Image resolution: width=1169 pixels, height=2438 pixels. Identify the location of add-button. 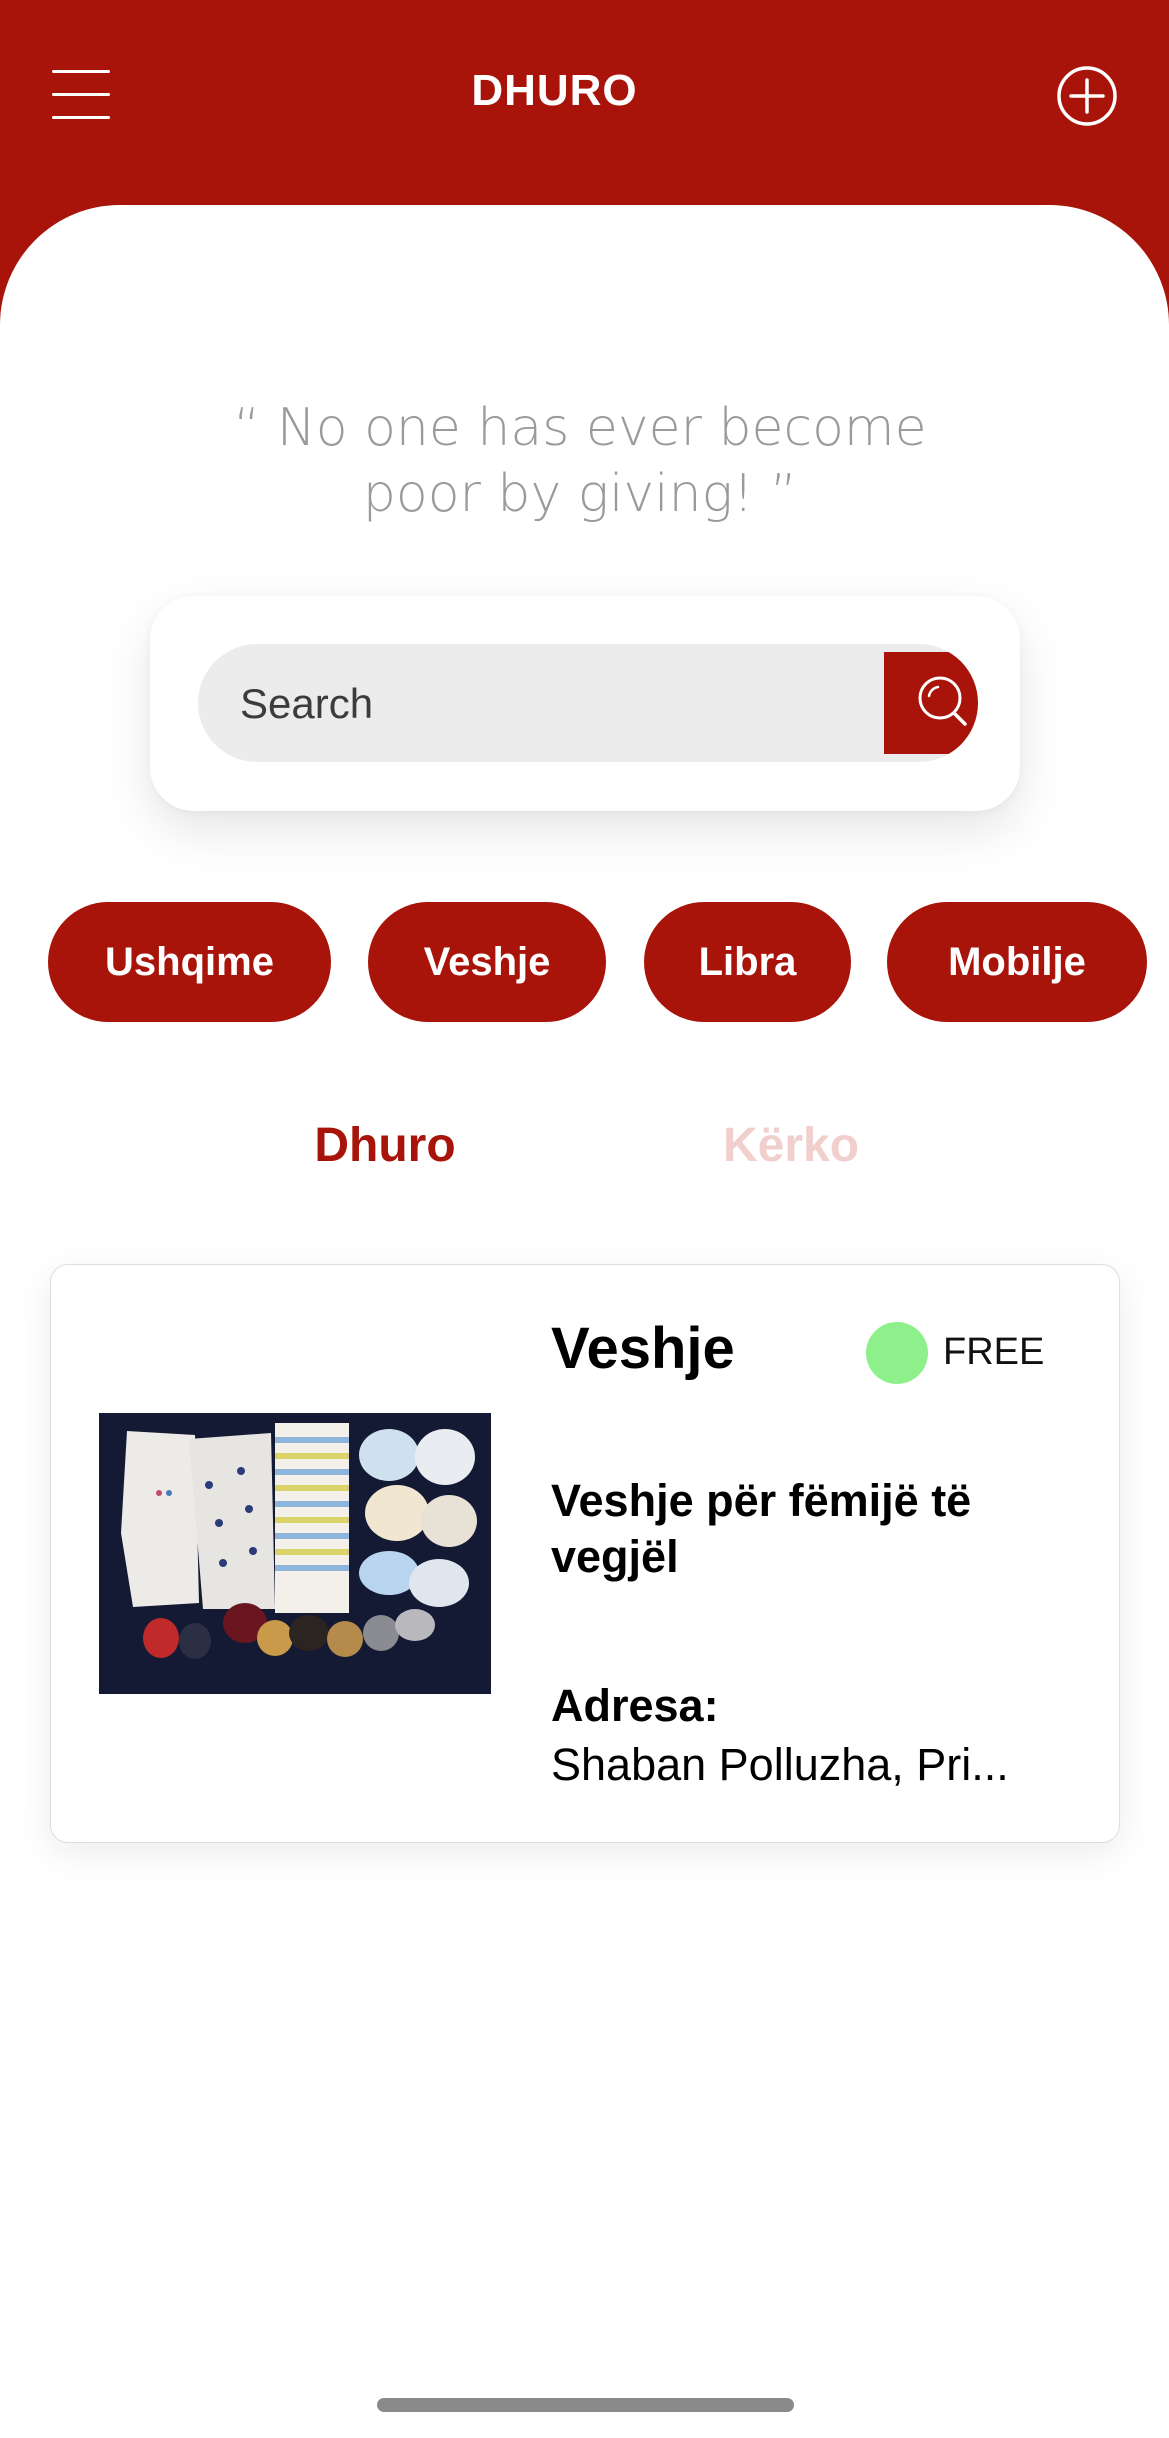
(1087, 96).